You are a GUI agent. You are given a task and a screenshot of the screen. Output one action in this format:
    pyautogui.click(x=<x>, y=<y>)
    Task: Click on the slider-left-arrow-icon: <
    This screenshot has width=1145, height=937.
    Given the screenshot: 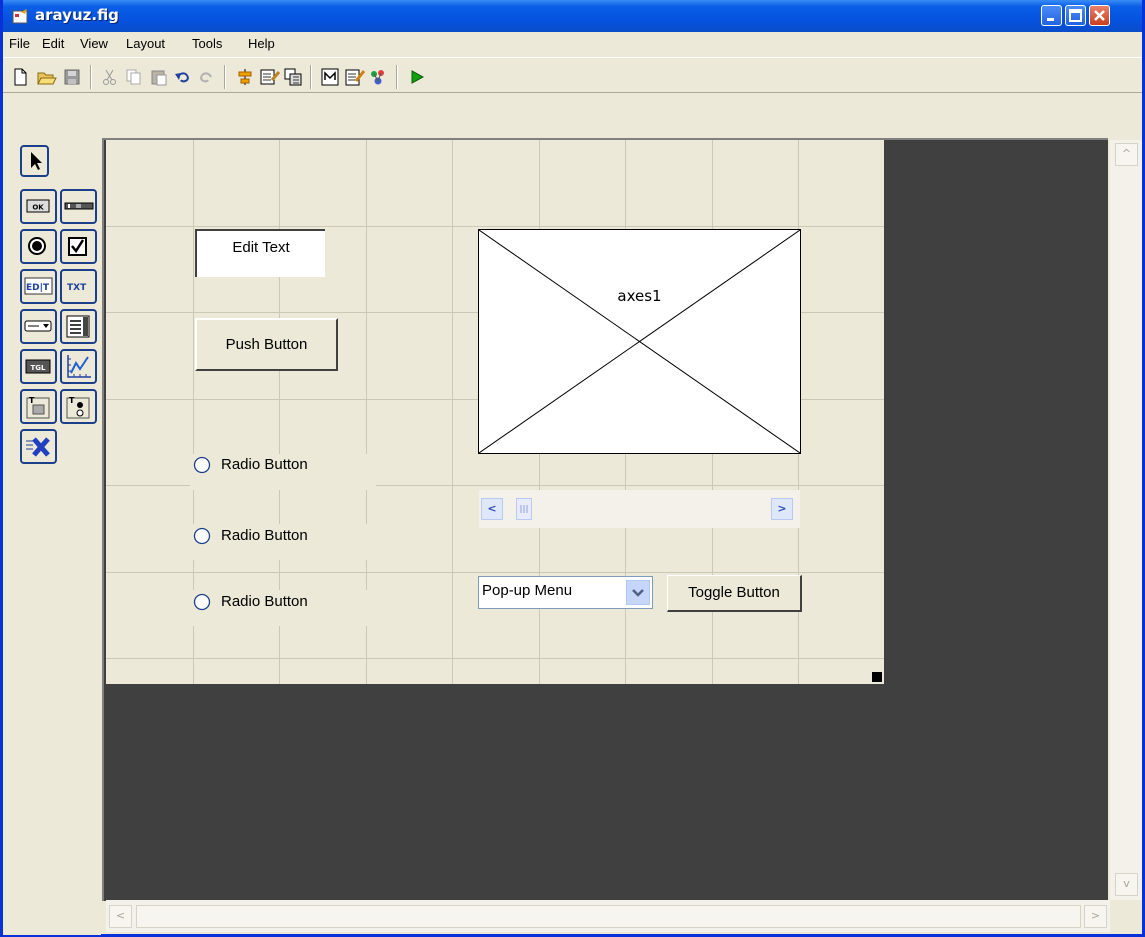 What is the action you would take?
    pyautogui.click(x=492, y=509)
    